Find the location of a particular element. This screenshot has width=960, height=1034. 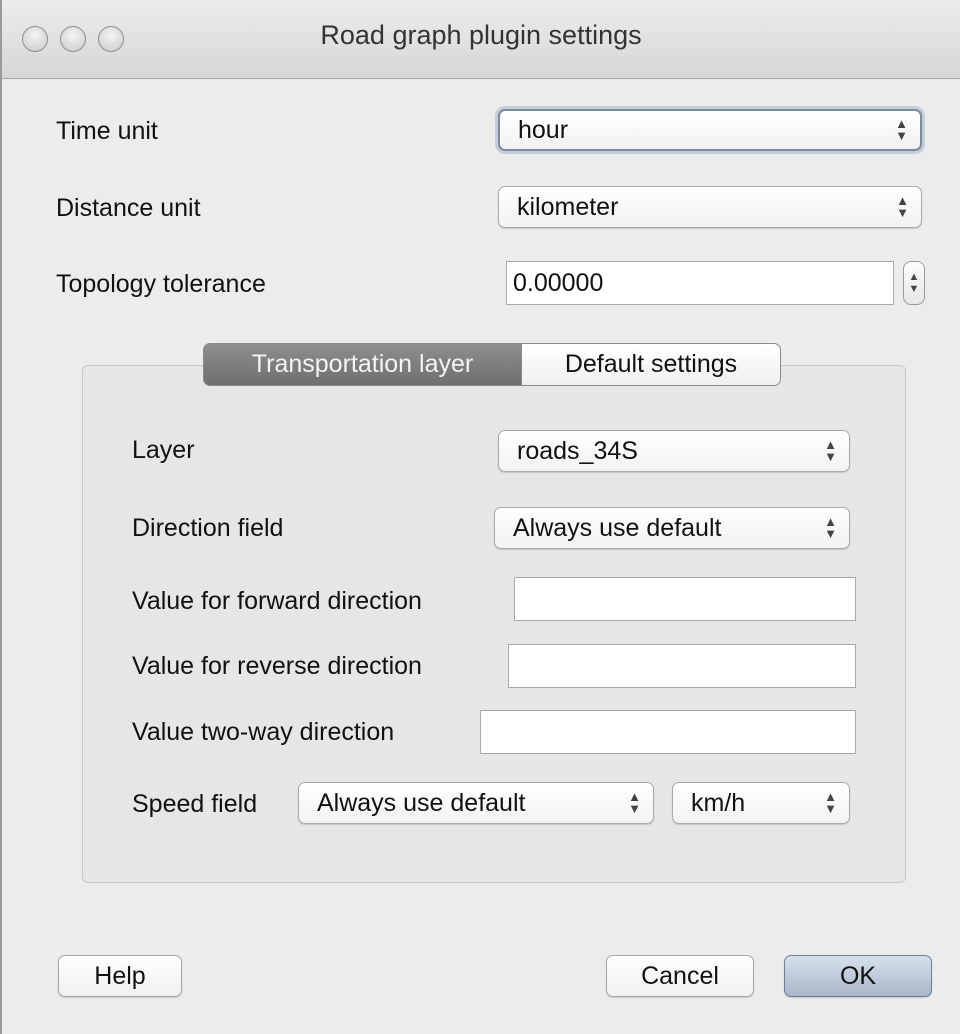

tab-default-settings: Default settings is located at coordinates (651, 364).